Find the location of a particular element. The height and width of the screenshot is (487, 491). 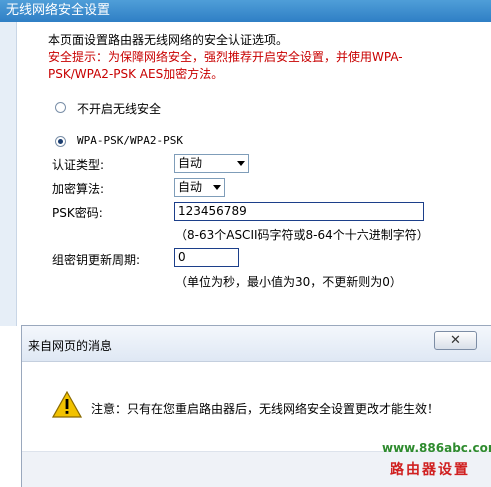

encryption-select: 自动 is located at coordinates (199, 187).